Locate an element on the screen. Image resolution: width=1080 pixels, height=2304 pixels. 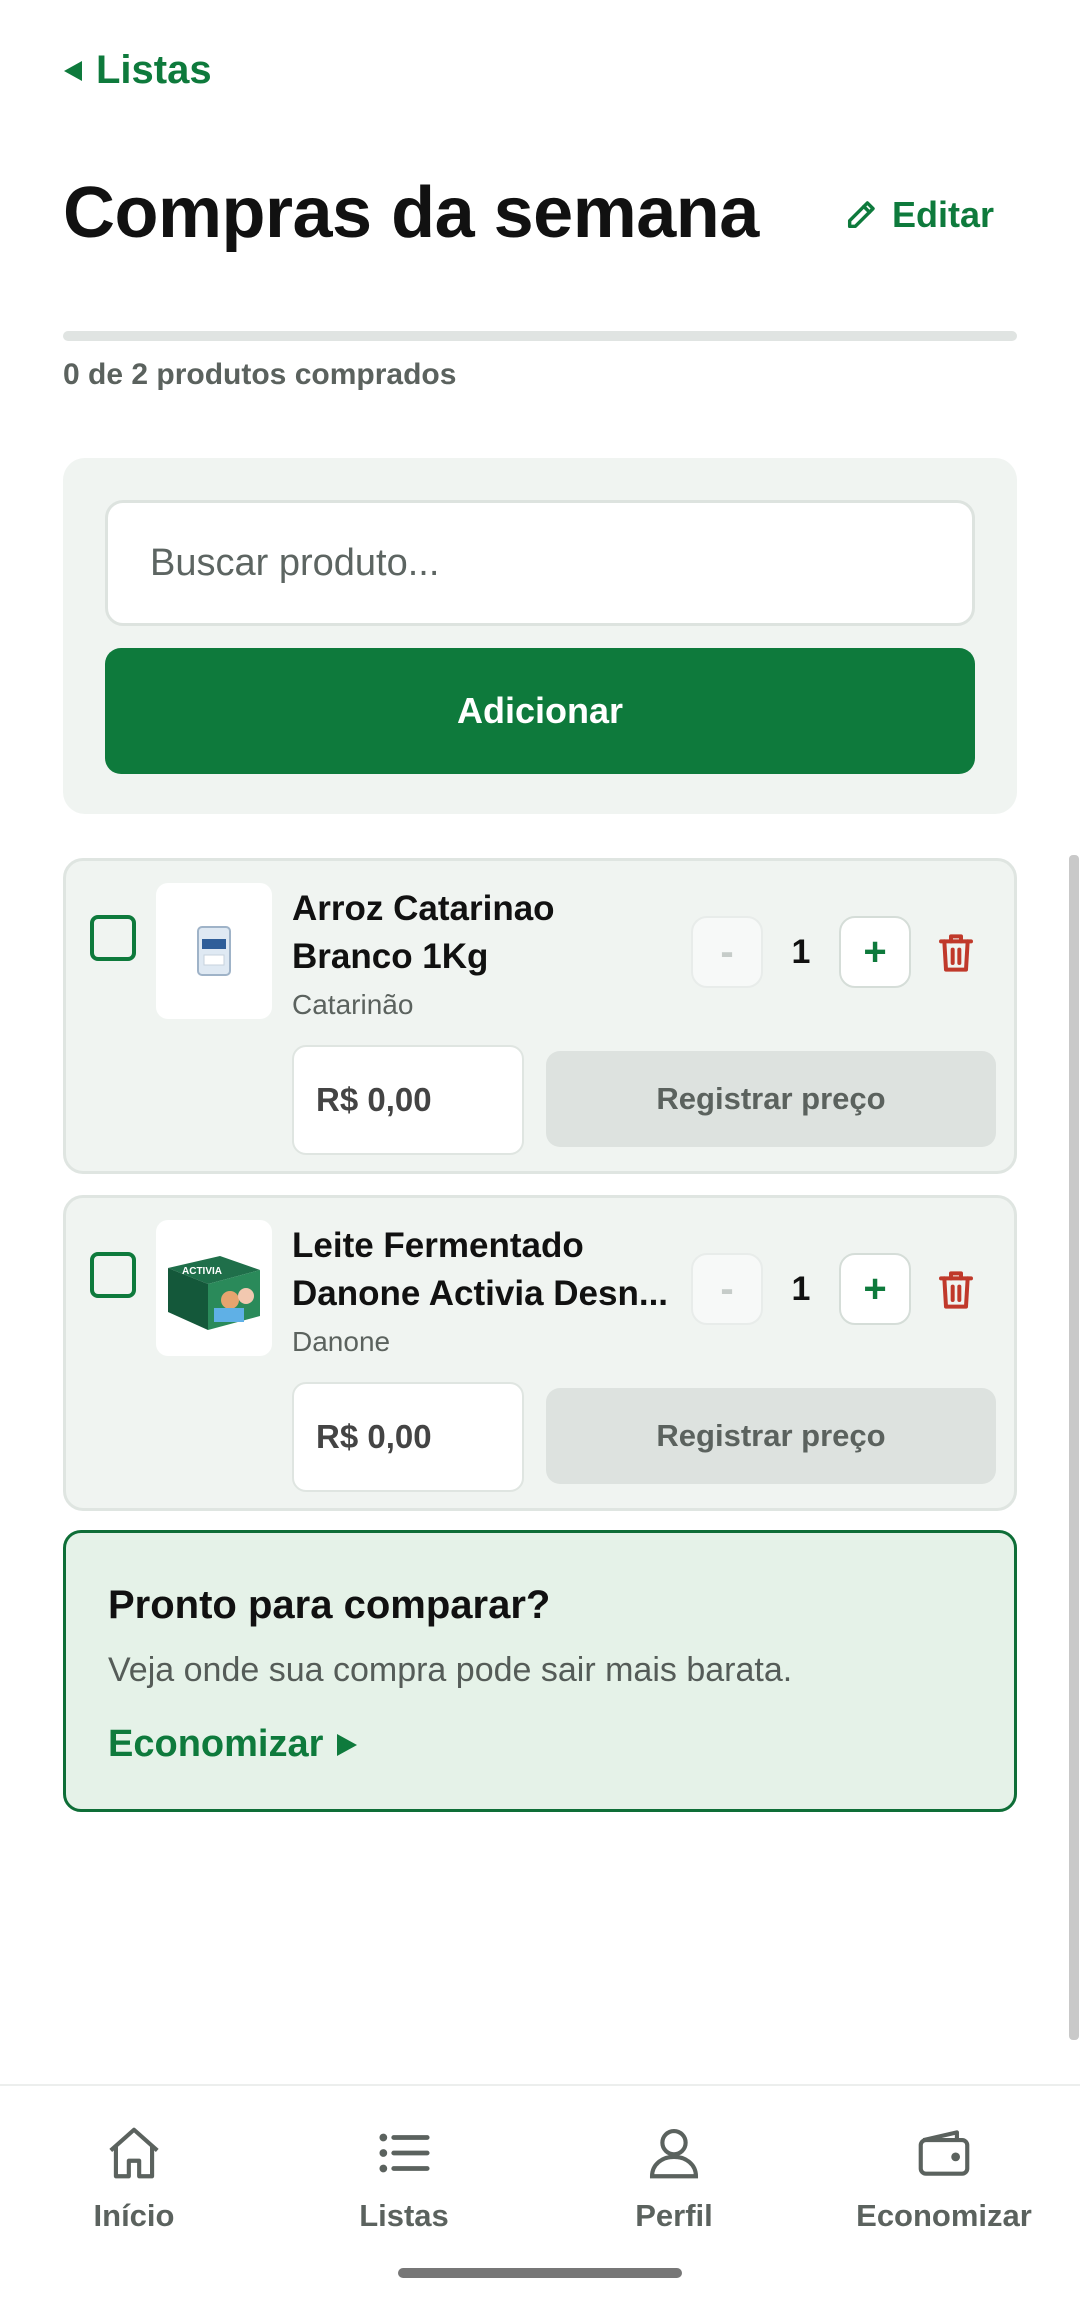
nav-item-listas: Listas is located at coordinates (404, 2187).